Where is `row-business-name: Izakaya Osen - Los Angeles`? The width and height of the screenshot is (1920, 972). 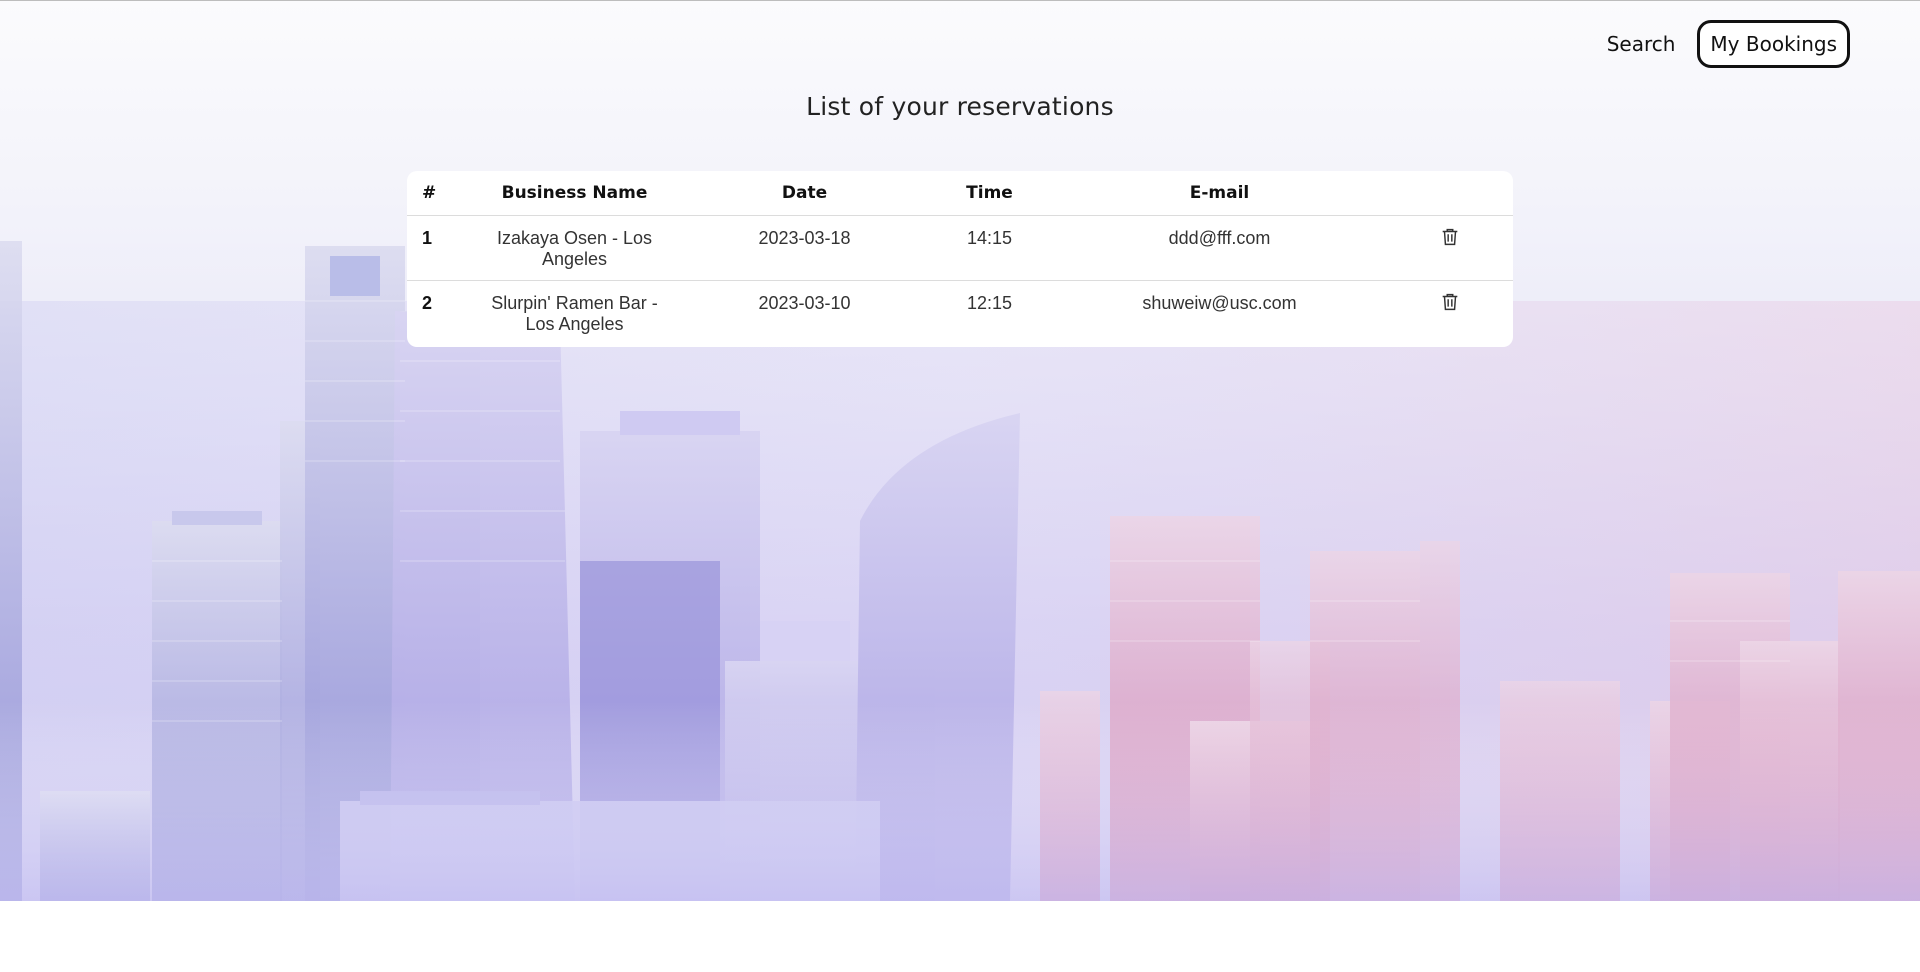
row-business-name: Izakaya Osen - Los Angeles is located at coordinates (574, 248).